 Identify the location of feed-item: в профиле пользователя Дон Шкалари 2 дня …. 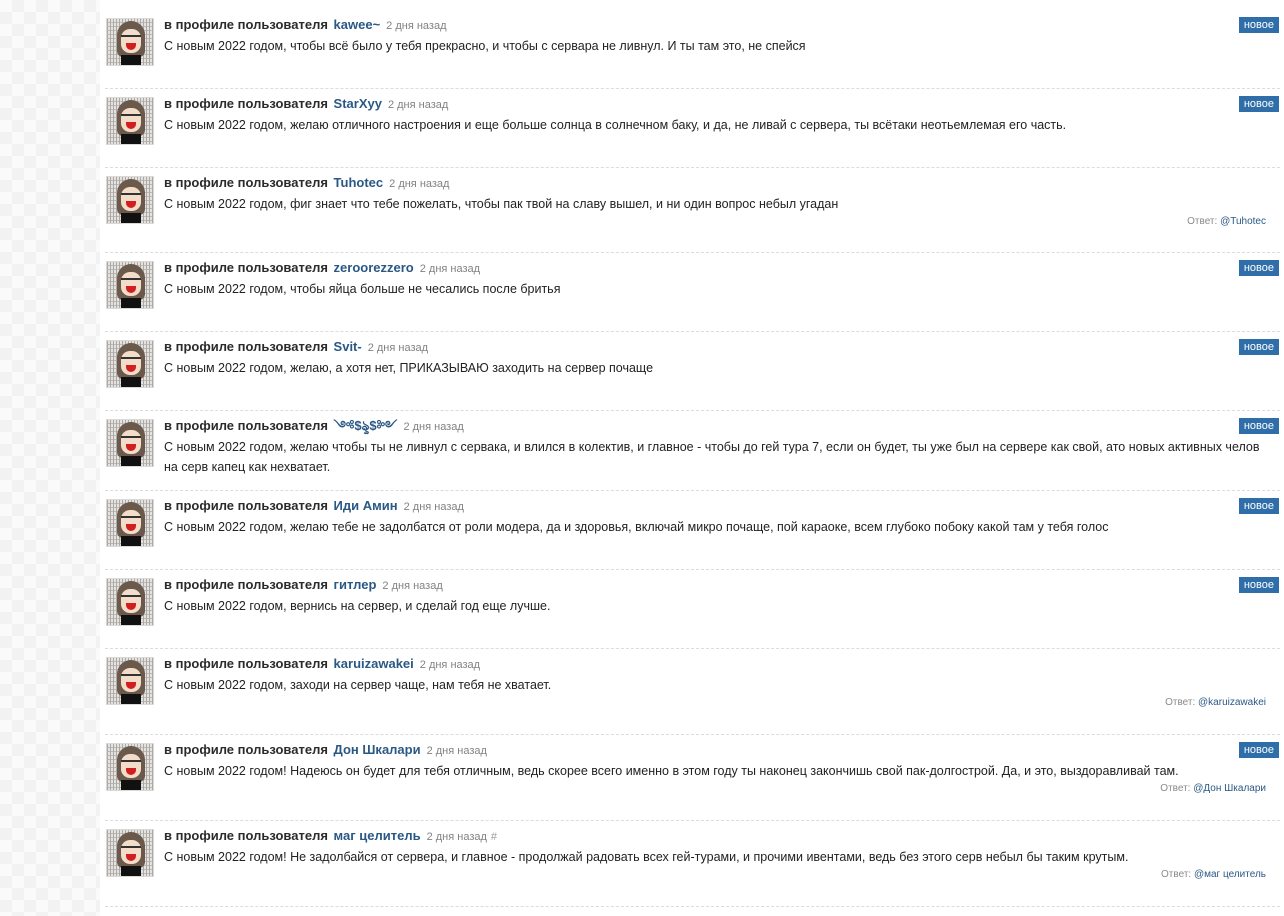
(692, 778).